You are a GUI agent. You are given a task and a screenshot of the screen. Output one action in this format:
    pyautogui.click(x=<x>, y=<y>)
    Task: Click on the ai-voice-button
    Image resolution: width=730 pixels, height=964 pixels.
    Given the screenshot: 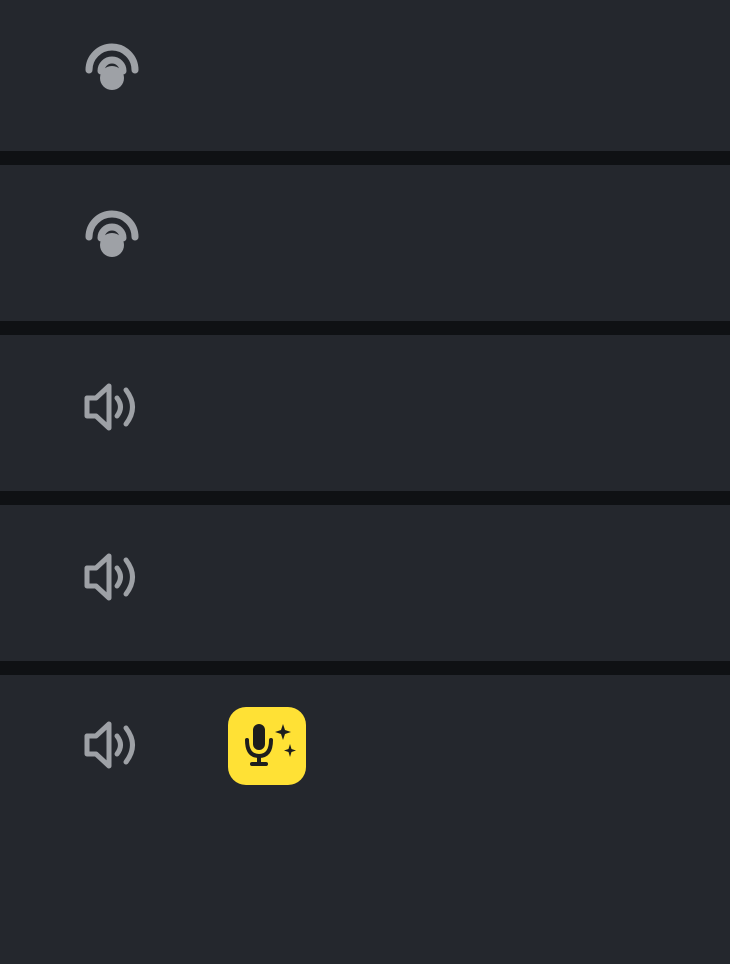 What is the action you would take?
    pyautogui.click(x=267, y=746)
    